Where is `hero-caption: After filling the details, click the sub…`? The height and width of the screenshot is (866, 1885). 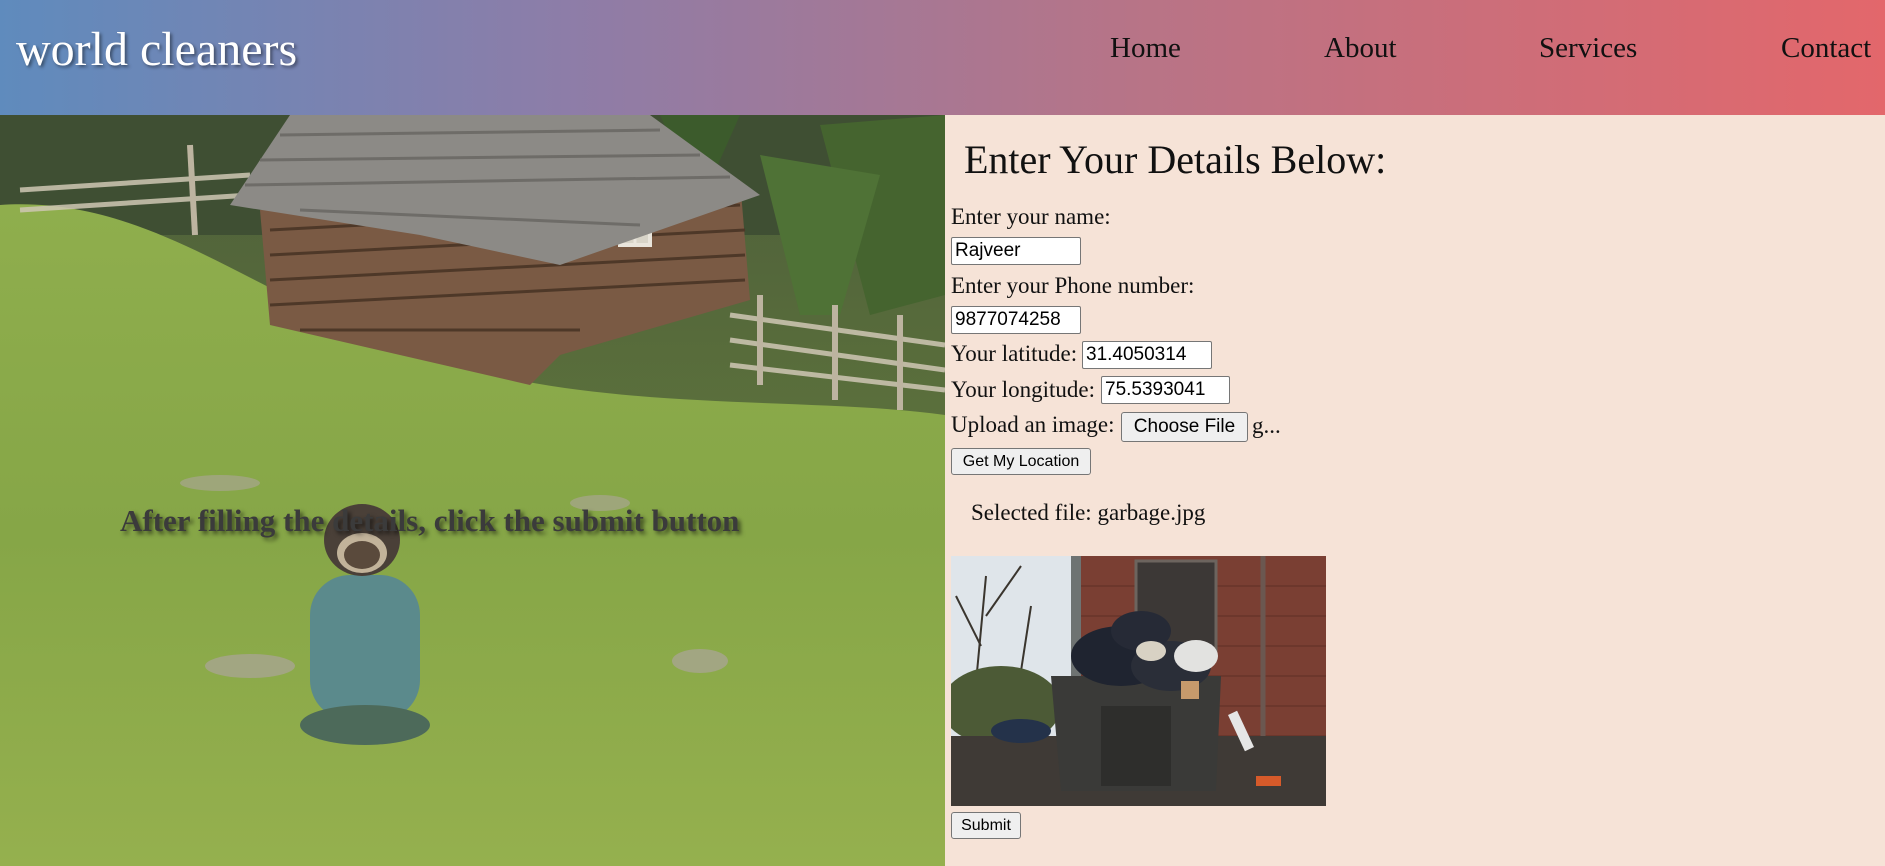
hero-caption: After filling the details, click the sub… is located at coordinates (430, 520).